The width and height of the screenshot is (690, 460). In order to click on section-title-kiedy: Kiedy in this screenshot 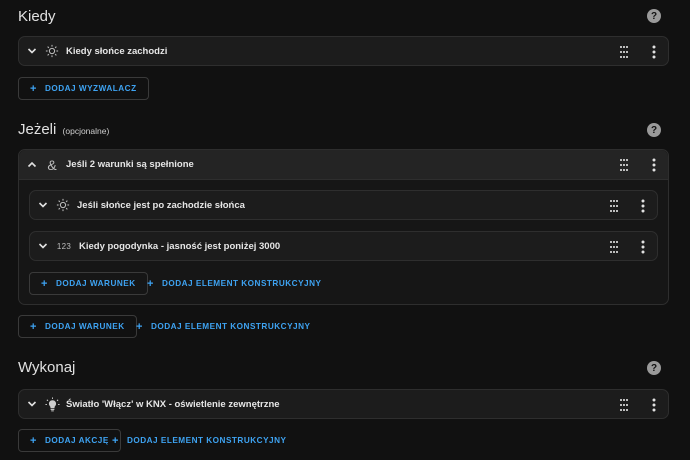, I will do `click(37, 16)`.